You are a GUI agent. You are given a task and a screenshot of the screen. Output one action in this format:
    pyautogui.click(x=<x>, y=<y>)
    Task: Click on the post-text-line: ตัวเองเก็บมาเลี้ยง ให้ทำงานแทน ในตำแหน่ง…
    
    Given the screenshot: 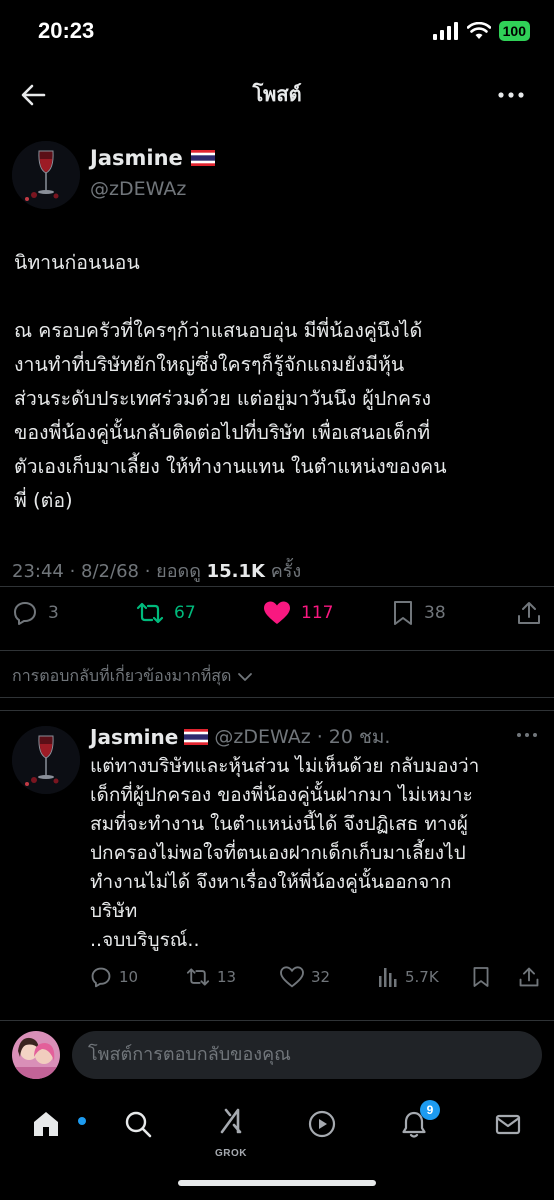 What is the action you would take?
    pyautogui.click(x=230, y=466)
    